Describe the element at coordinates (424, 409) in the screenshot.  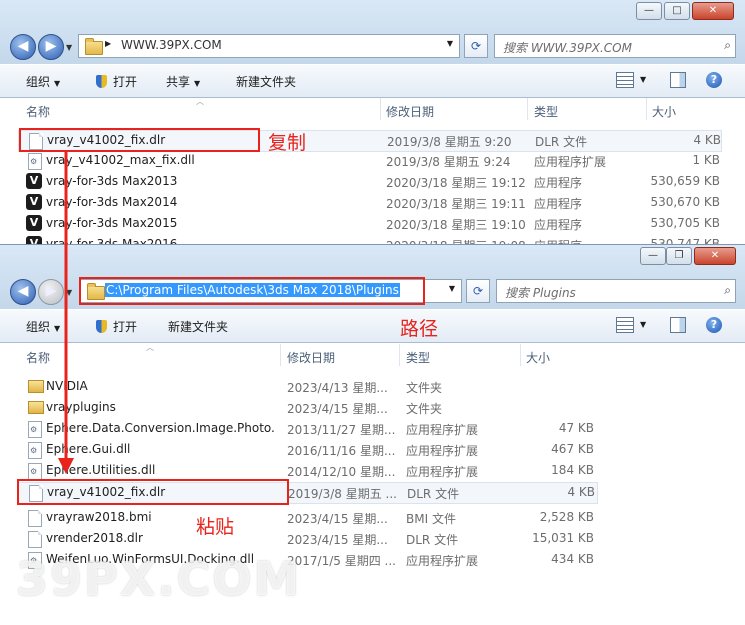
I see `file-type: 文件夹` at that location.